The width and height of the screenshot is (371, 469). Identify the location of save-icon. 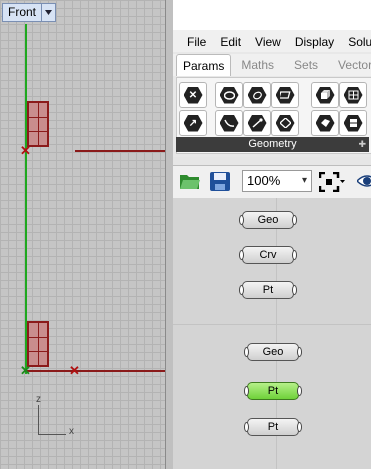
(220, 183).